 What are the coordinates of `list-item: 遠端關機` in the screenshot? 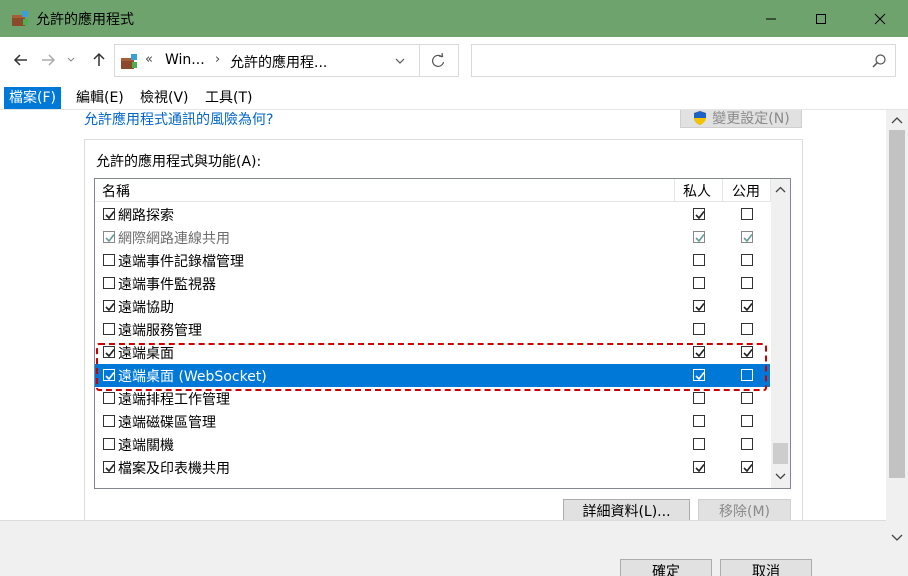 It's located at (432, 444).